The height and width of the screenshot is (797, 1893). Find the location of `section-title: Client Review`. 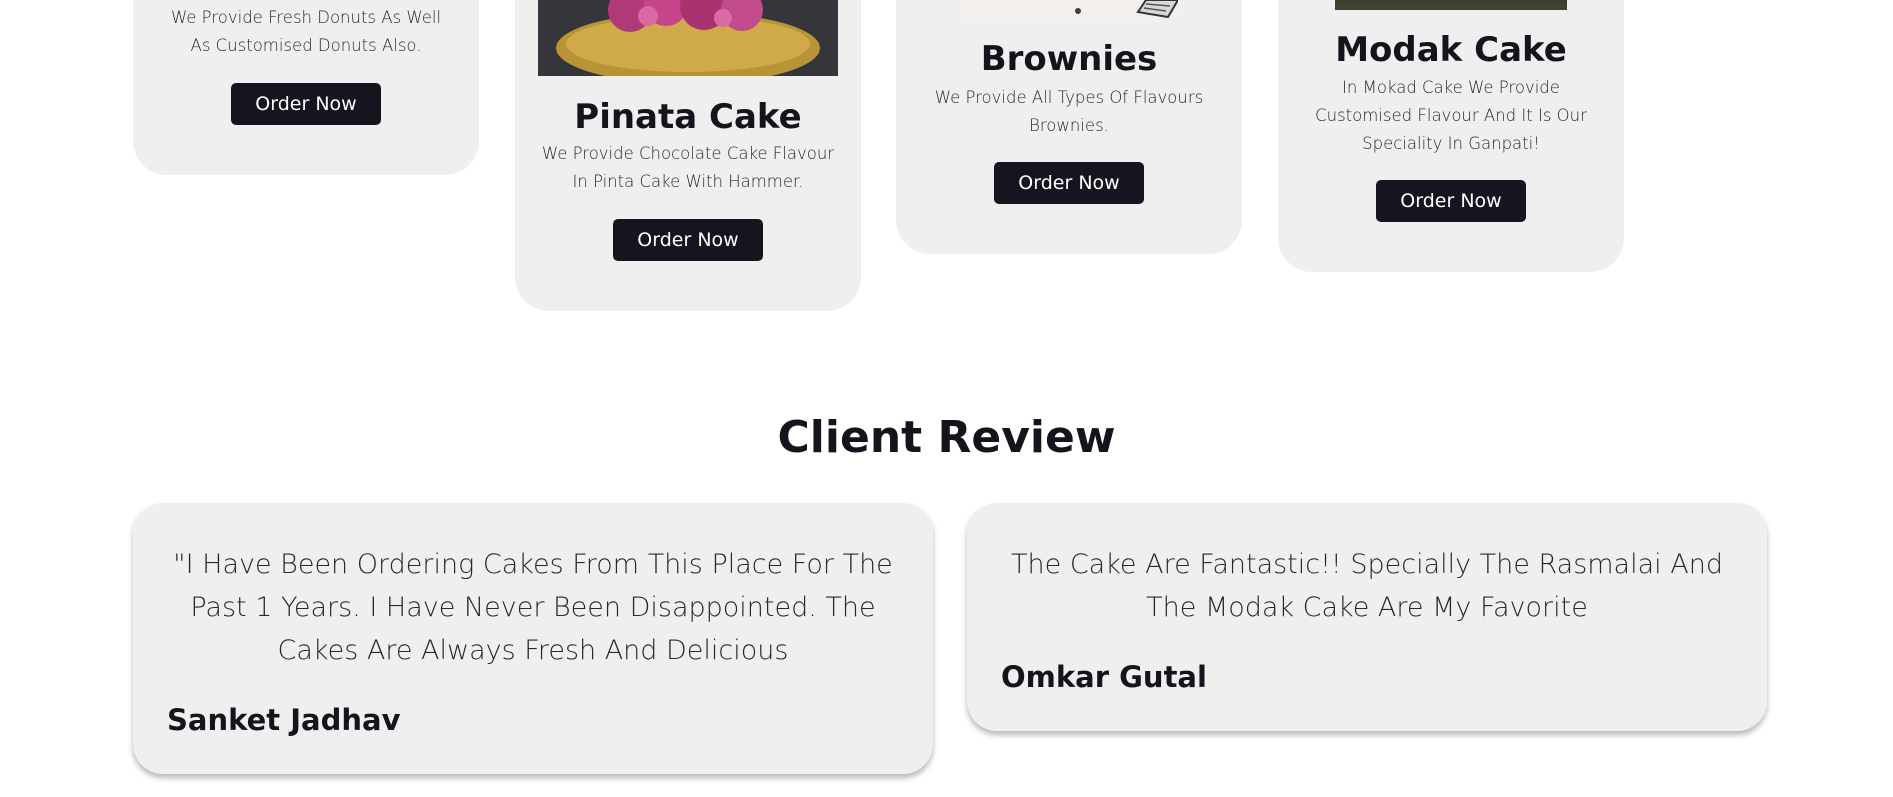

section-title: Client Review is located at coordinates (946, 437).